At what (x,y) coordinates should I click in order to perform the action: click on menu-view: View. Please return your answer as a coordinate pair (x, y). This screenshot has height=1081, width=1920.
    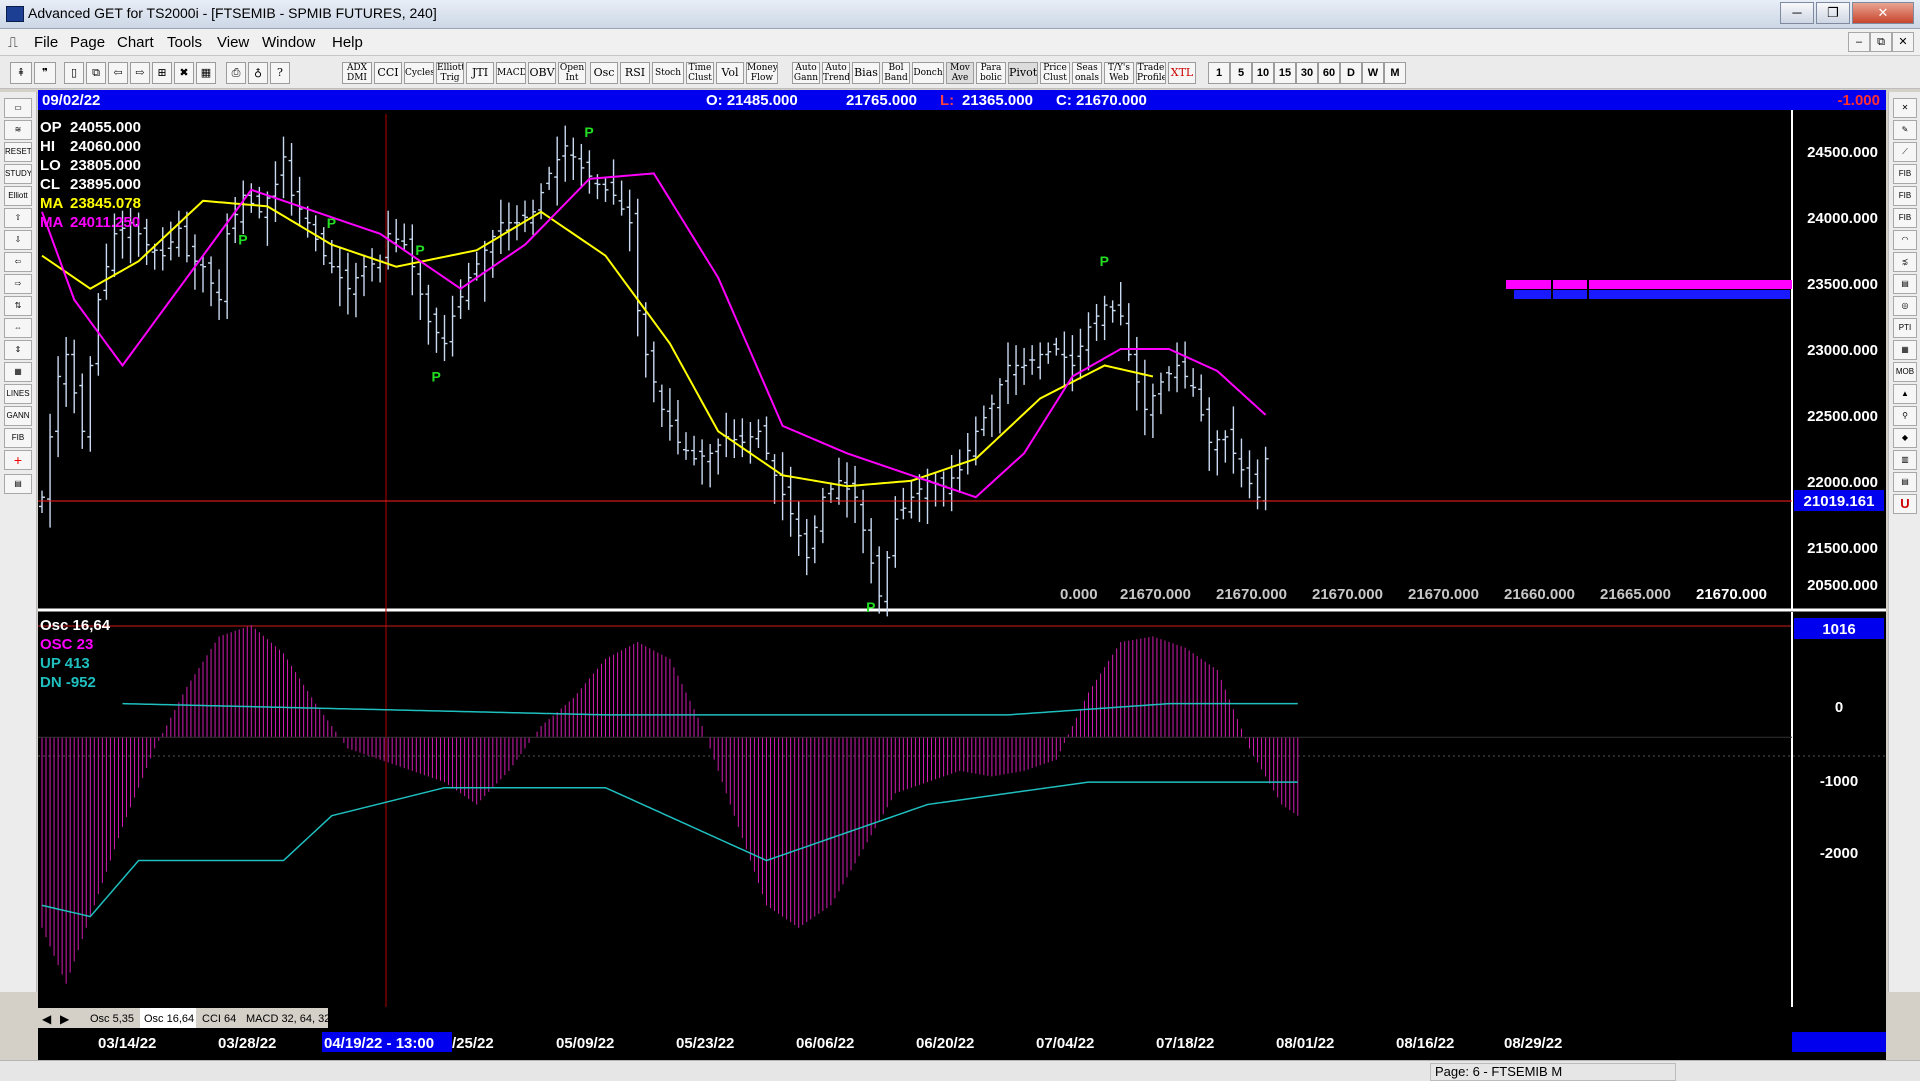
    Looking at the image, I should click on (233, 42).